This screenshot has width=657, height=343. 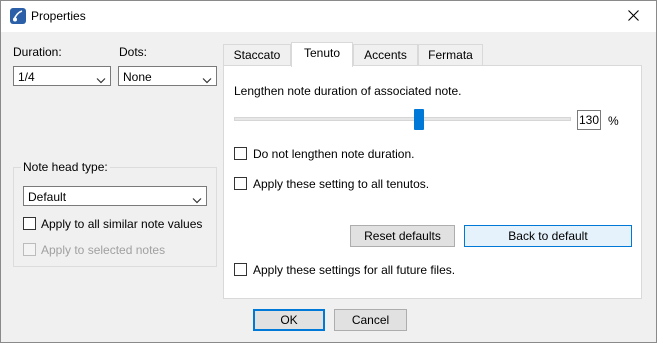 What do you see at coordinates (167, 76) in the screenshot?
I see `dots-select: None` at bounding box center [167, 76].